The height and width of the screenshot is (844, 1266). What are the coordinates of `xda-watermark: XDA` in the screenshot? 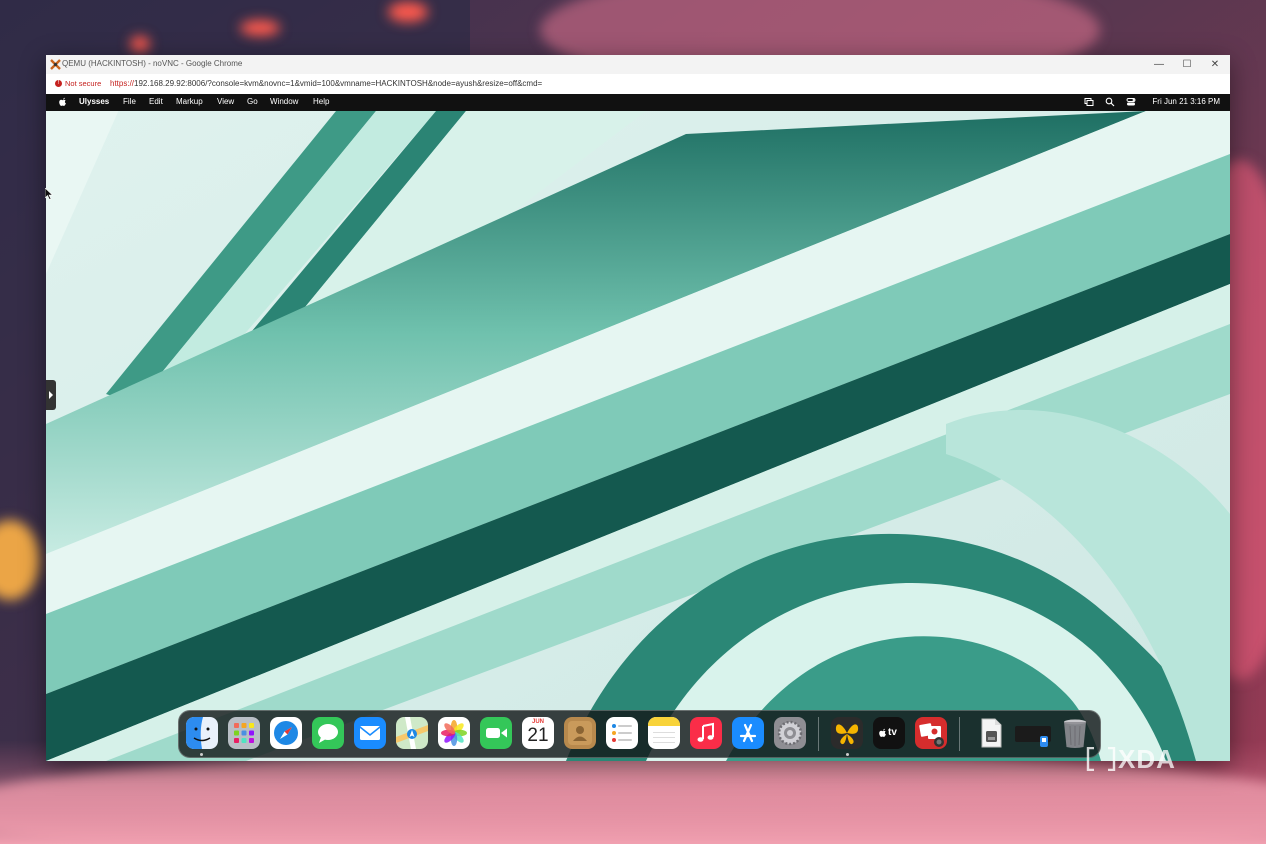 It's located at (1146, 759).